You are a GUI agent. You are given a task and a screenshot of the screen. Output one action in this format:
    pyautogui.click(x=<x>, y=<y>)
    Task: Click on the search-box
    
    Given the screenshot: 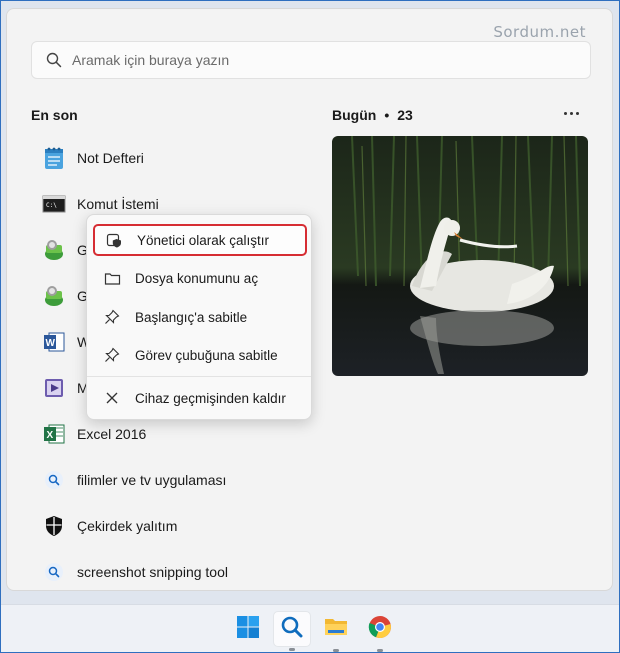 What is the action you would take?
    pyautogui.click(x=311, y=60)
    